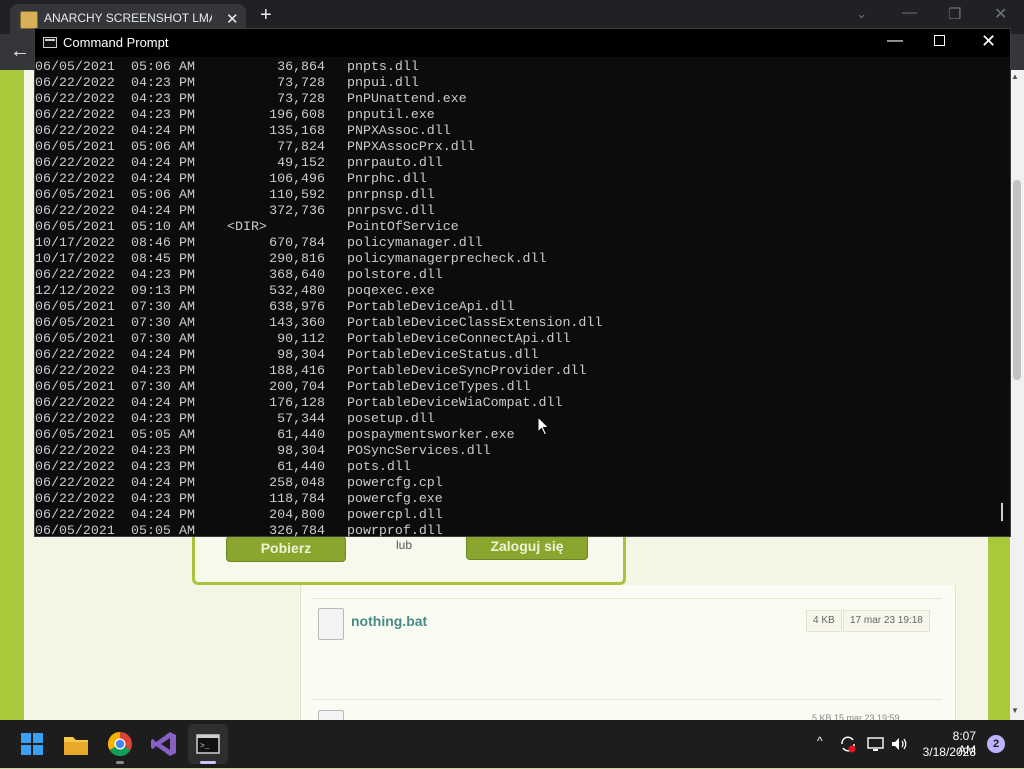 The image size is (1024, 769). What do you see at coordinates (848, 744) in the screenshot?
I see `sync-icon` at bounding box center [848, 744].